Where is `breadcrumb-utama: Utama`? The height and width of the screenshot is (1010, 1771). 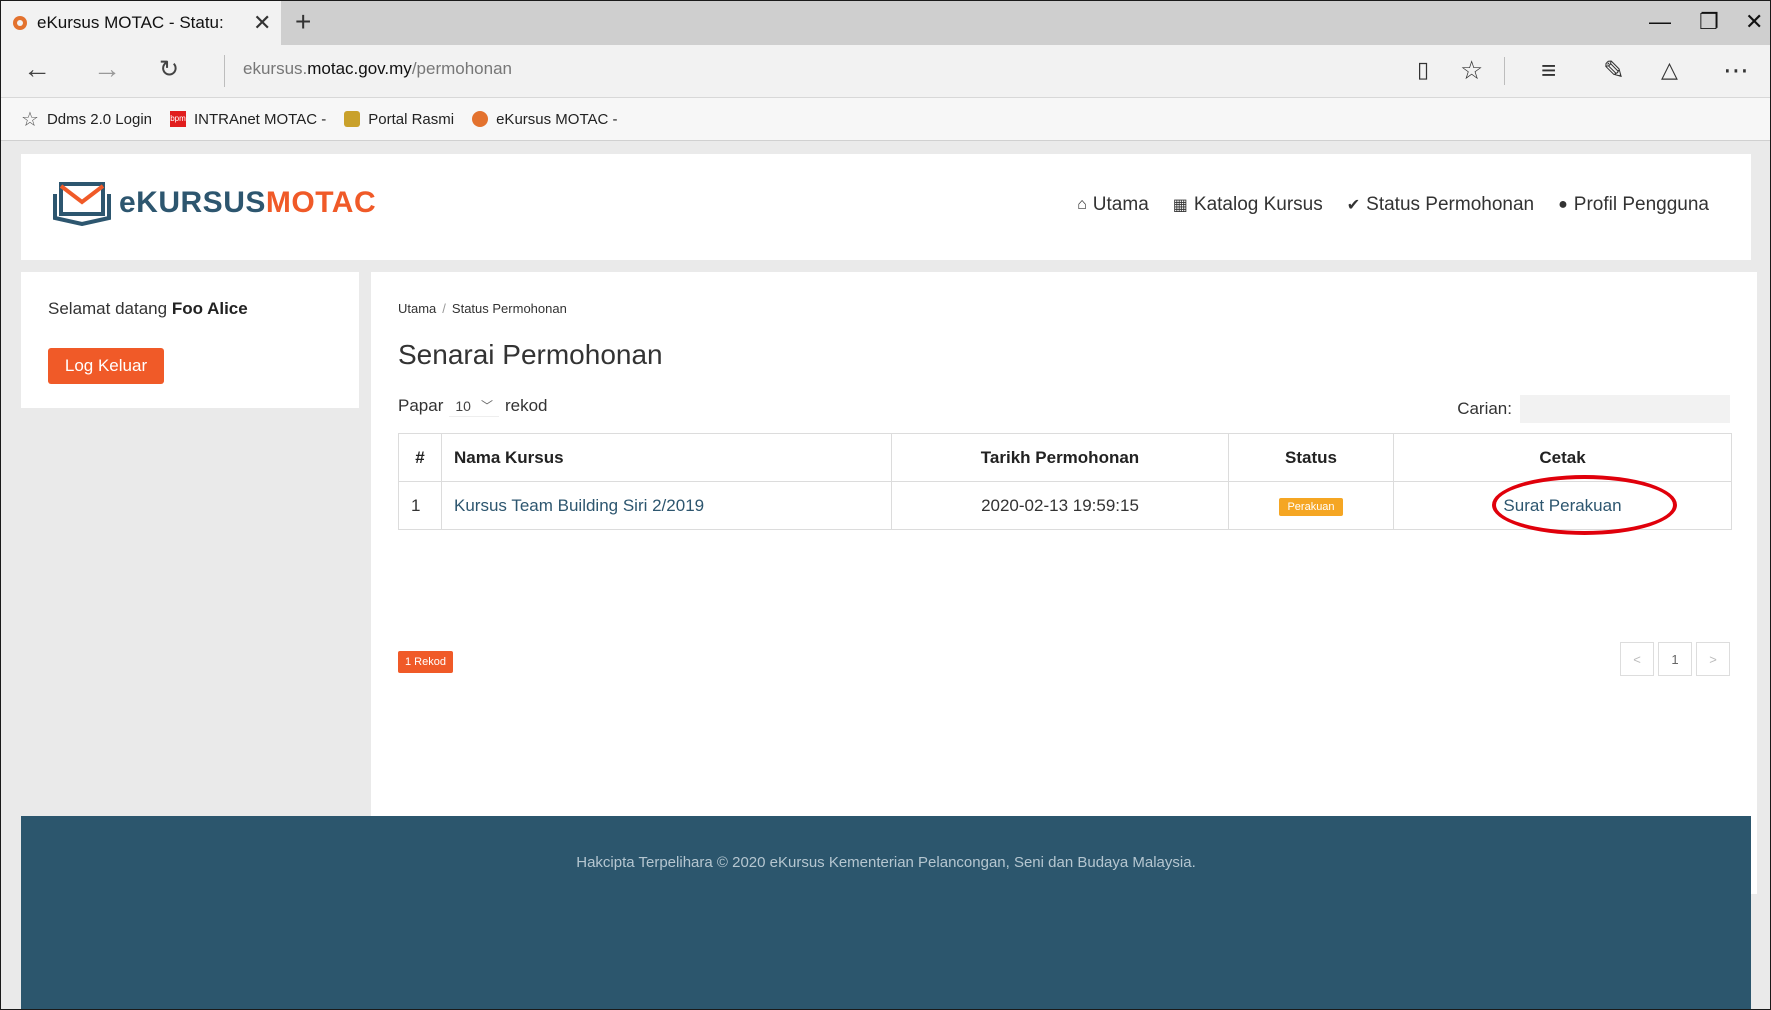
breadcrumb-utama: Utama is located at coordinates (417, 308).